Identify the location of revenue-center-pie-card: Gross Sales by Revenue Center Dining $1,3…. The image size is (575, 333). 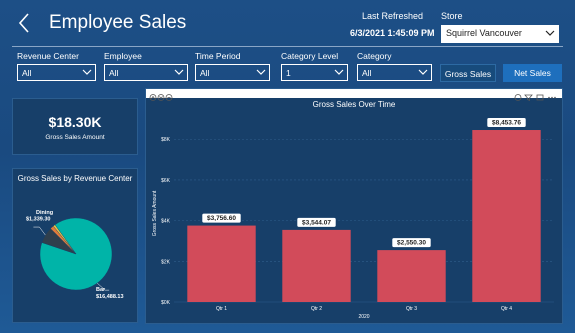
(75, 245).